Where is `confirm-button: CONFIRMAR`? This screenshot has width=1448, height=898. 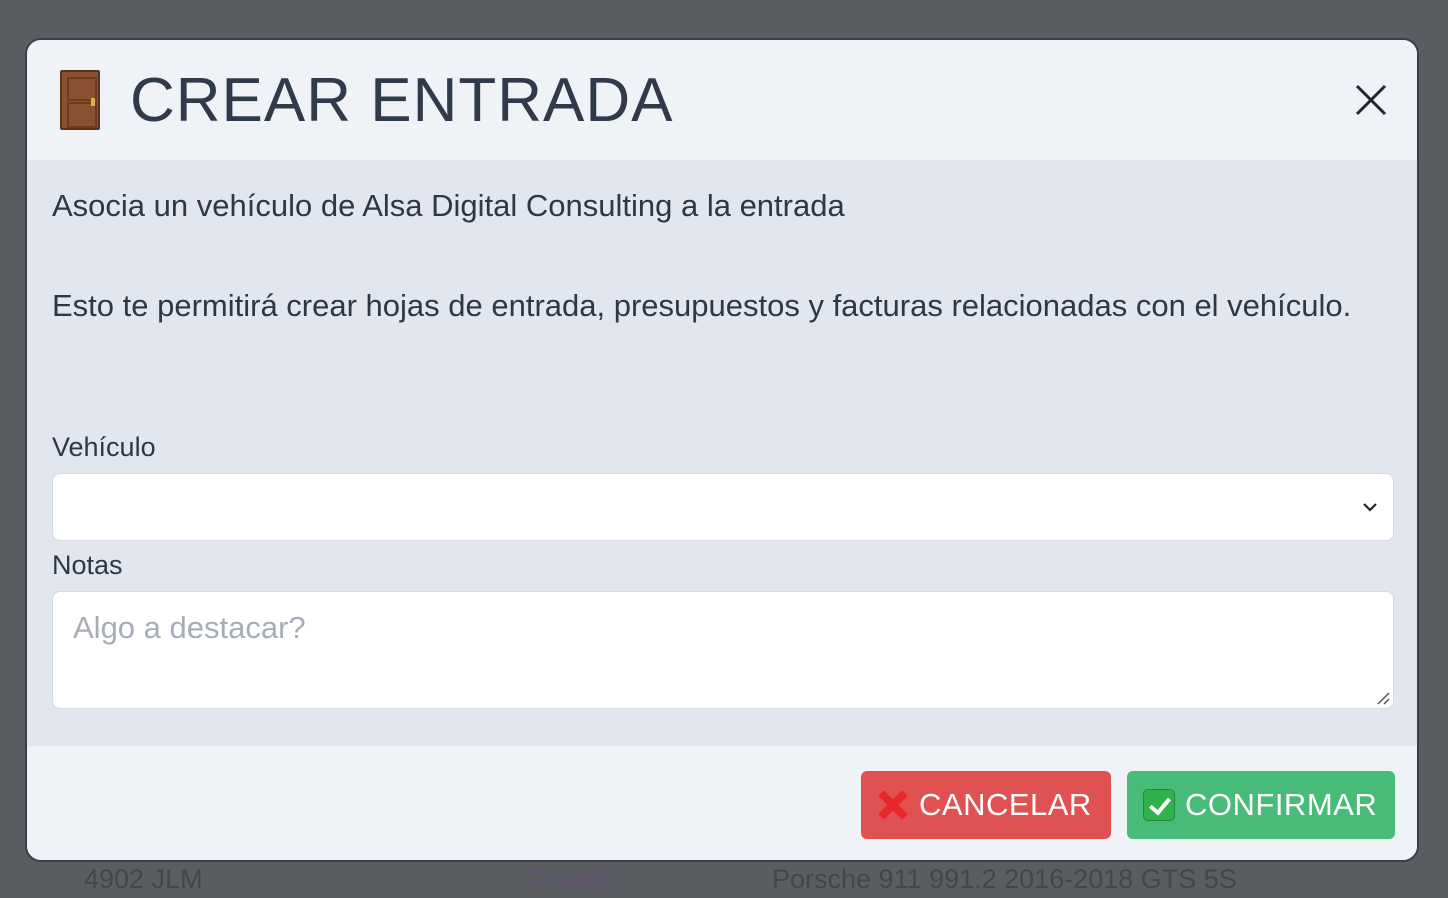
confirm-button: CONFIRMAR is located at coordinates (1261, 805).